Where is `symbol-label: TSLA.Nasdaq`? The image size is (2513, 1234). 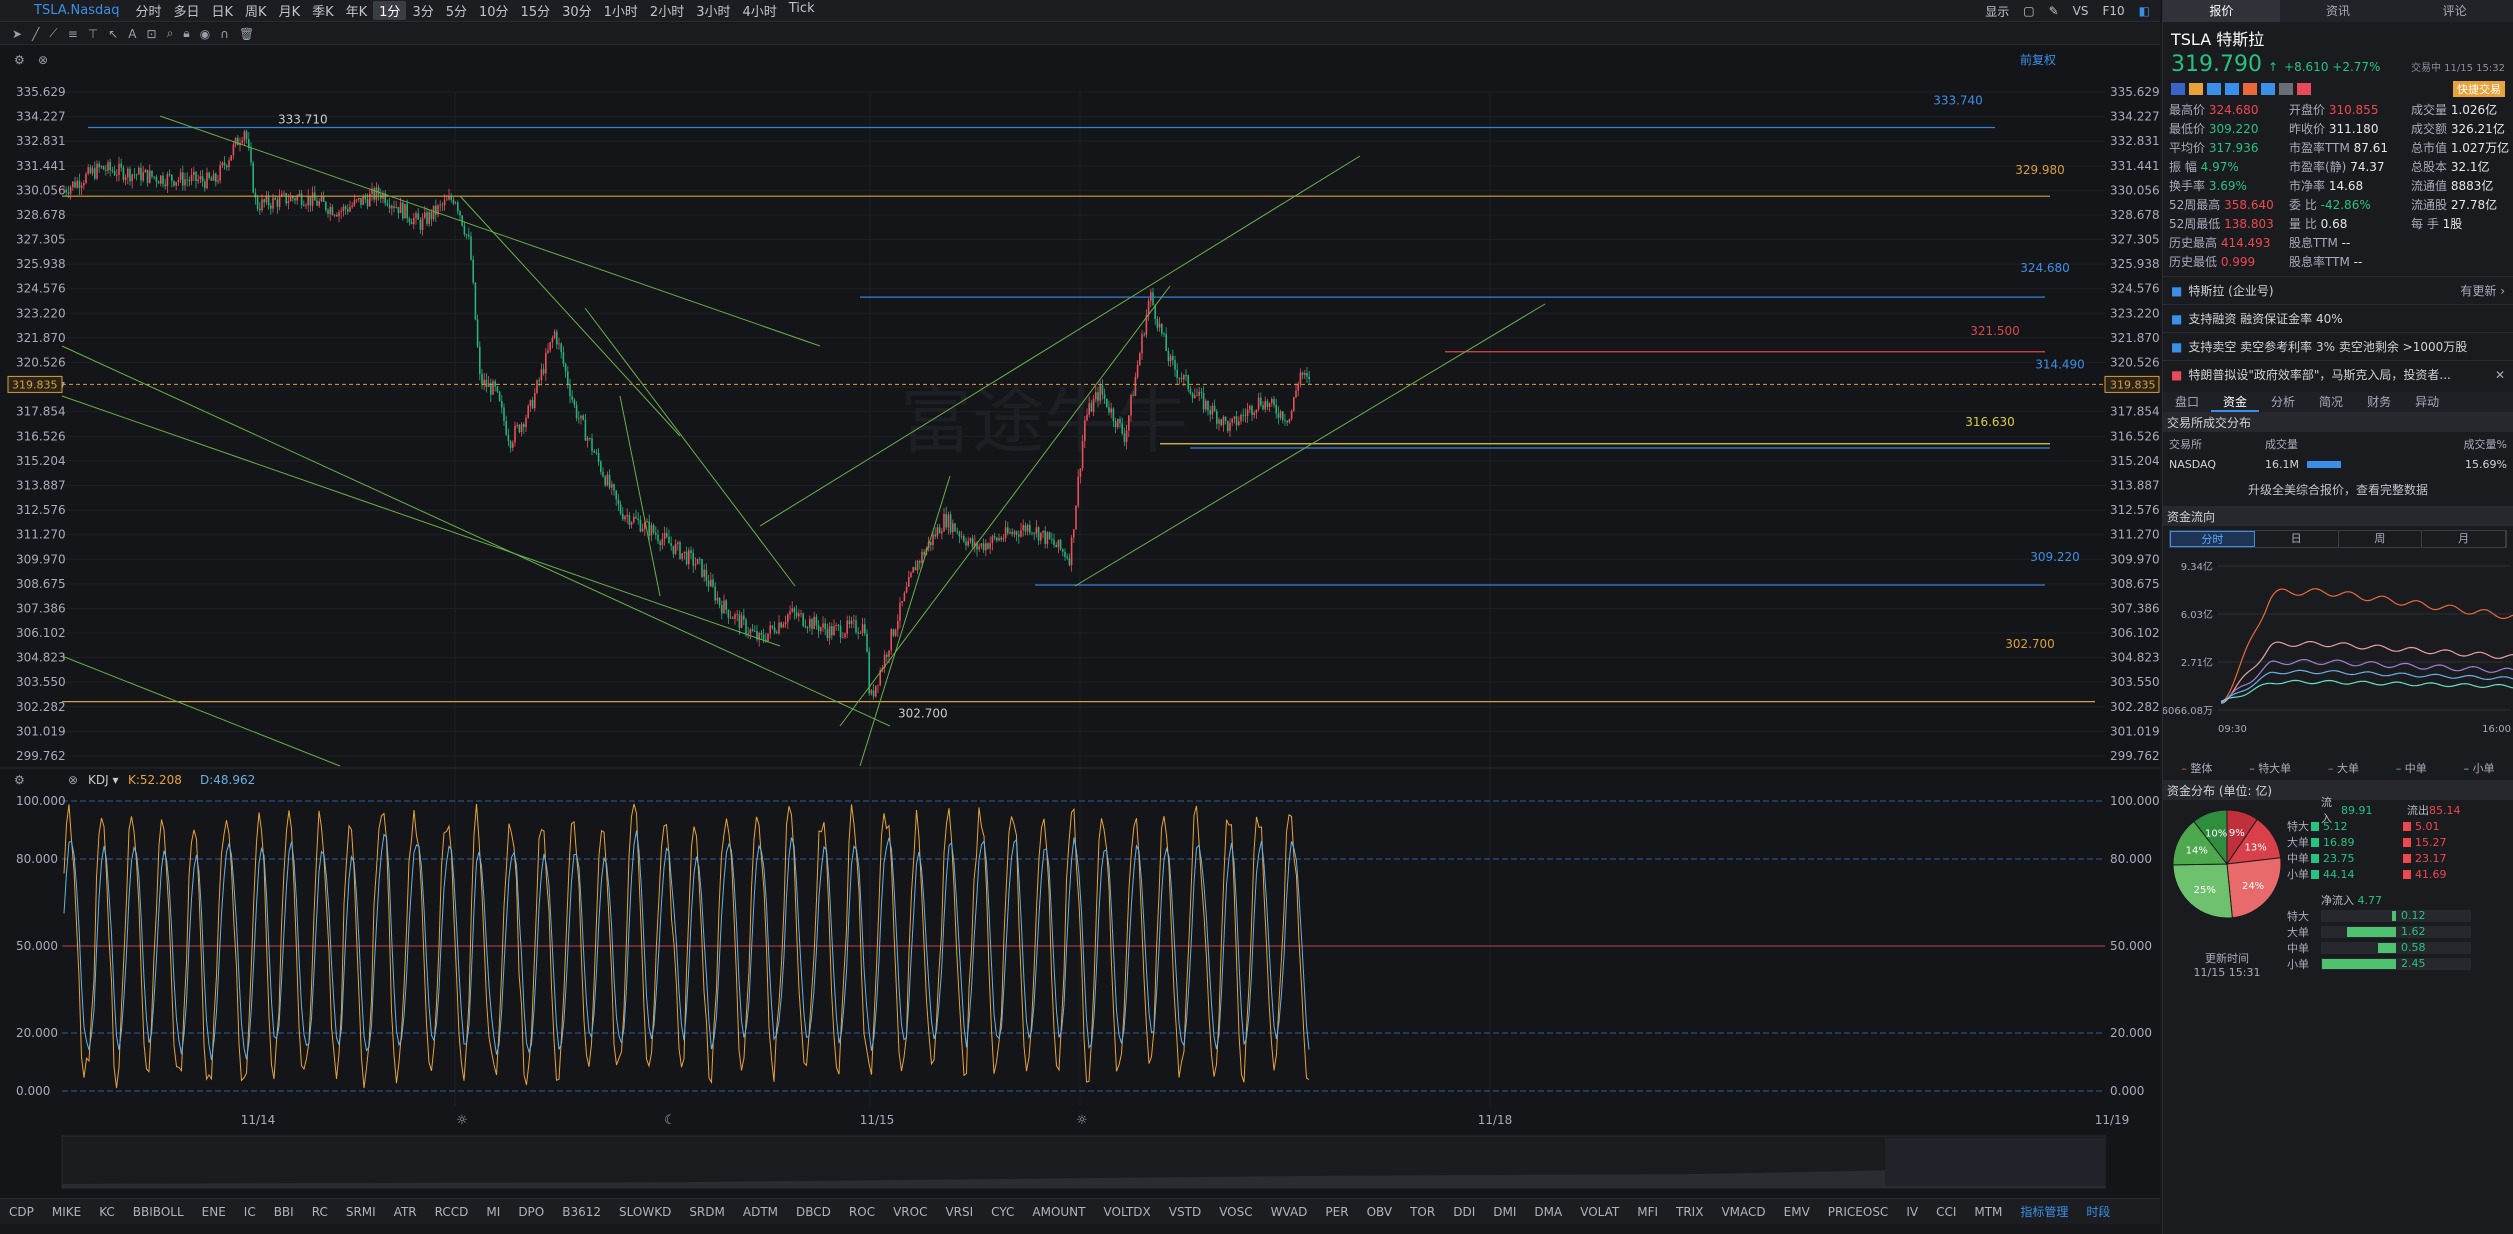 symbol-label: TSLA.Nasdaq is located at coordinates (64, 10).